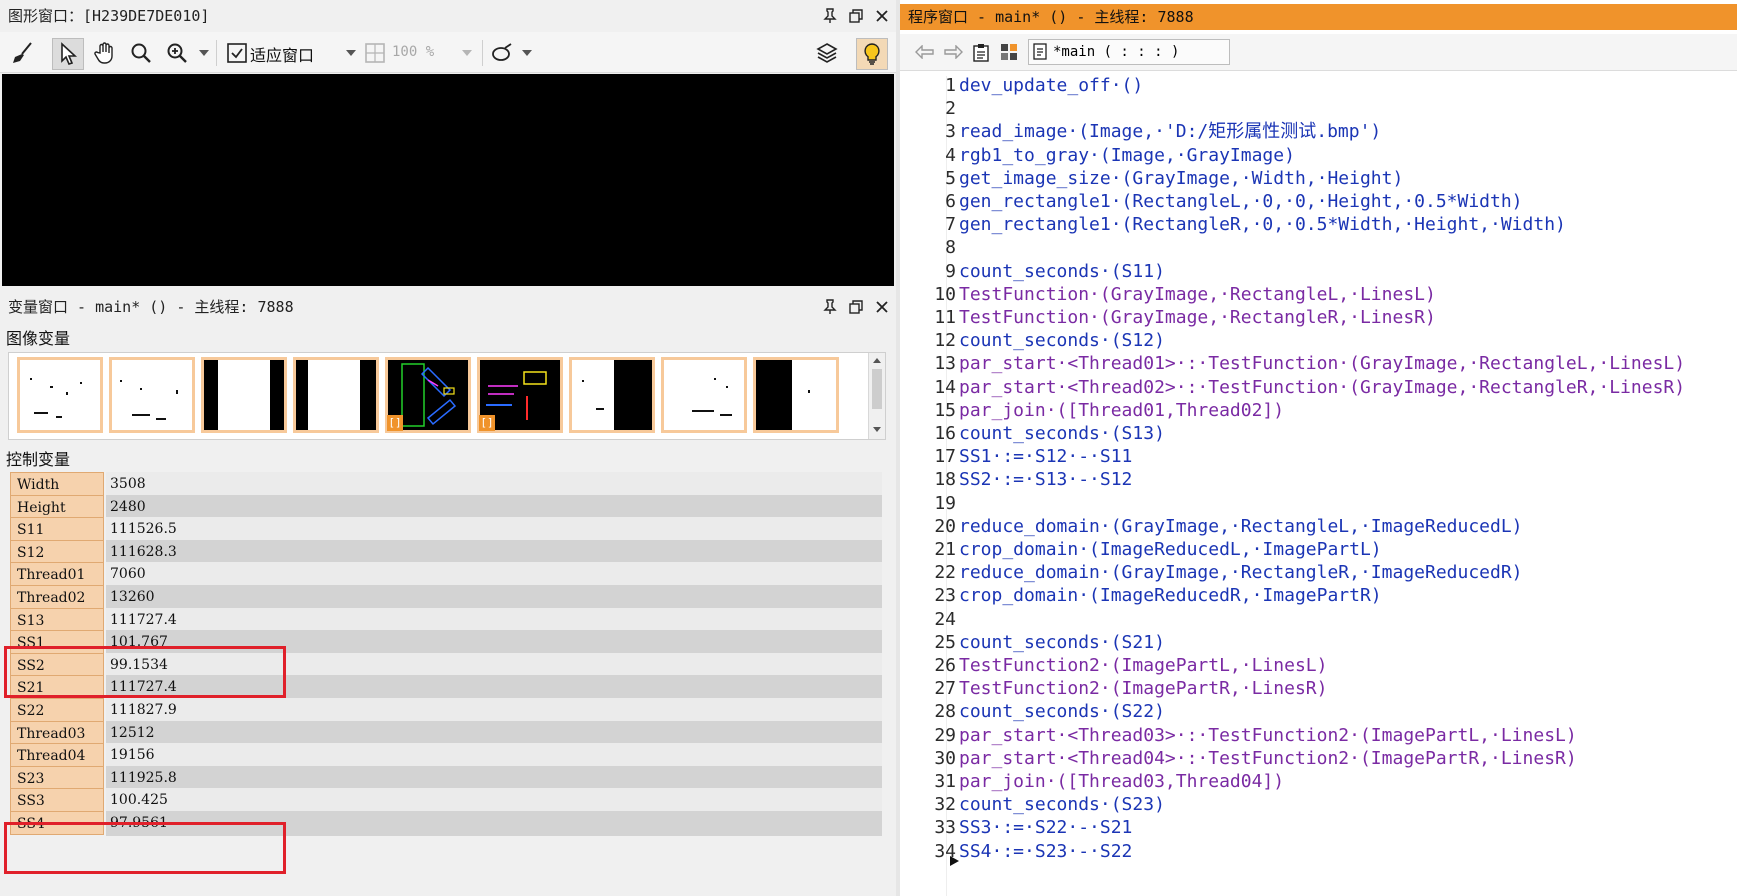 The height and width of the screenshot is (896, 1737). Describe the element at coordinates (237, 53) in the screenshot. I see `fit-window-icon` at that location.